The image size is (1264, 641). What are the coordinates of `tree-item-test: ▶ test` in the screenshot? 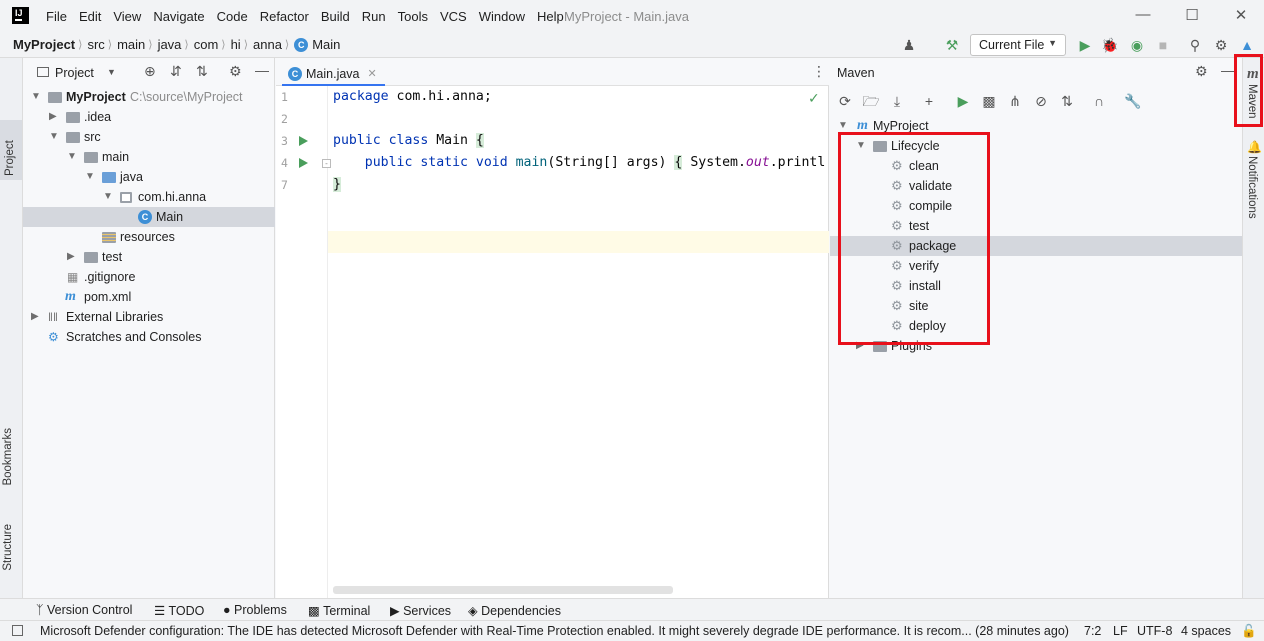 It's located at (149, 257).